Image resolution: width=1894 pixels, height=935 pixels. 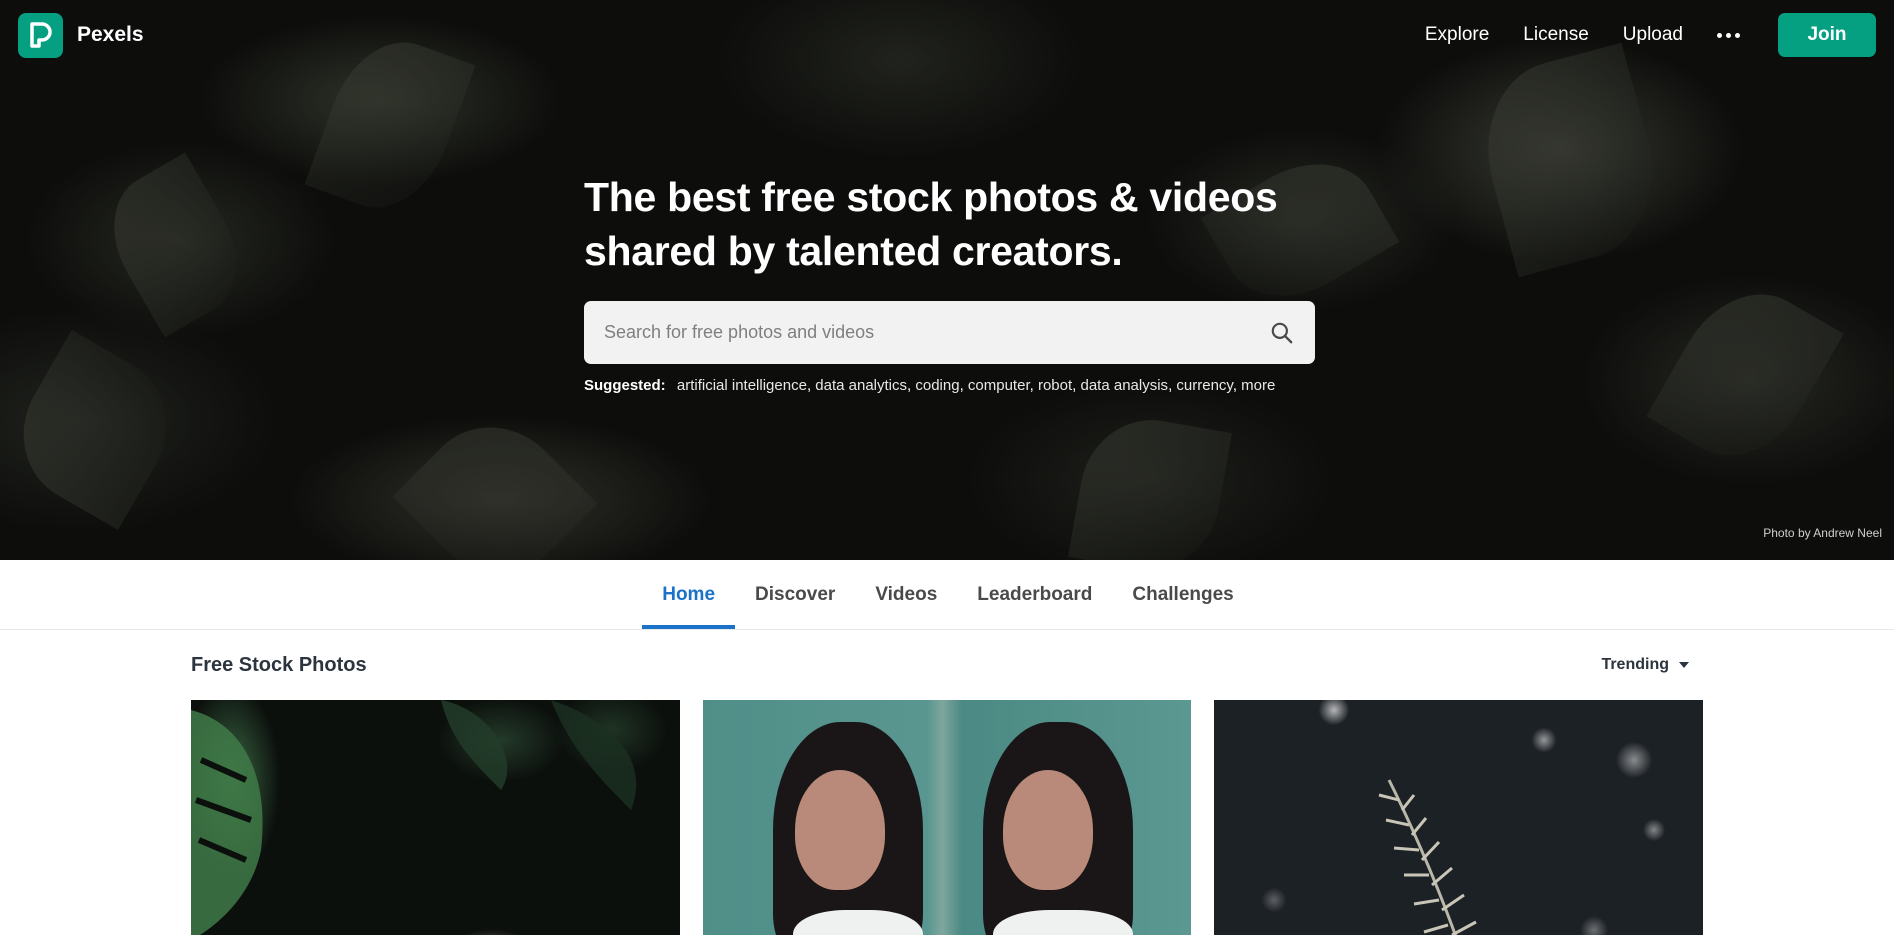 I want to click on more-options-icon, so click(x=1728, y=35).